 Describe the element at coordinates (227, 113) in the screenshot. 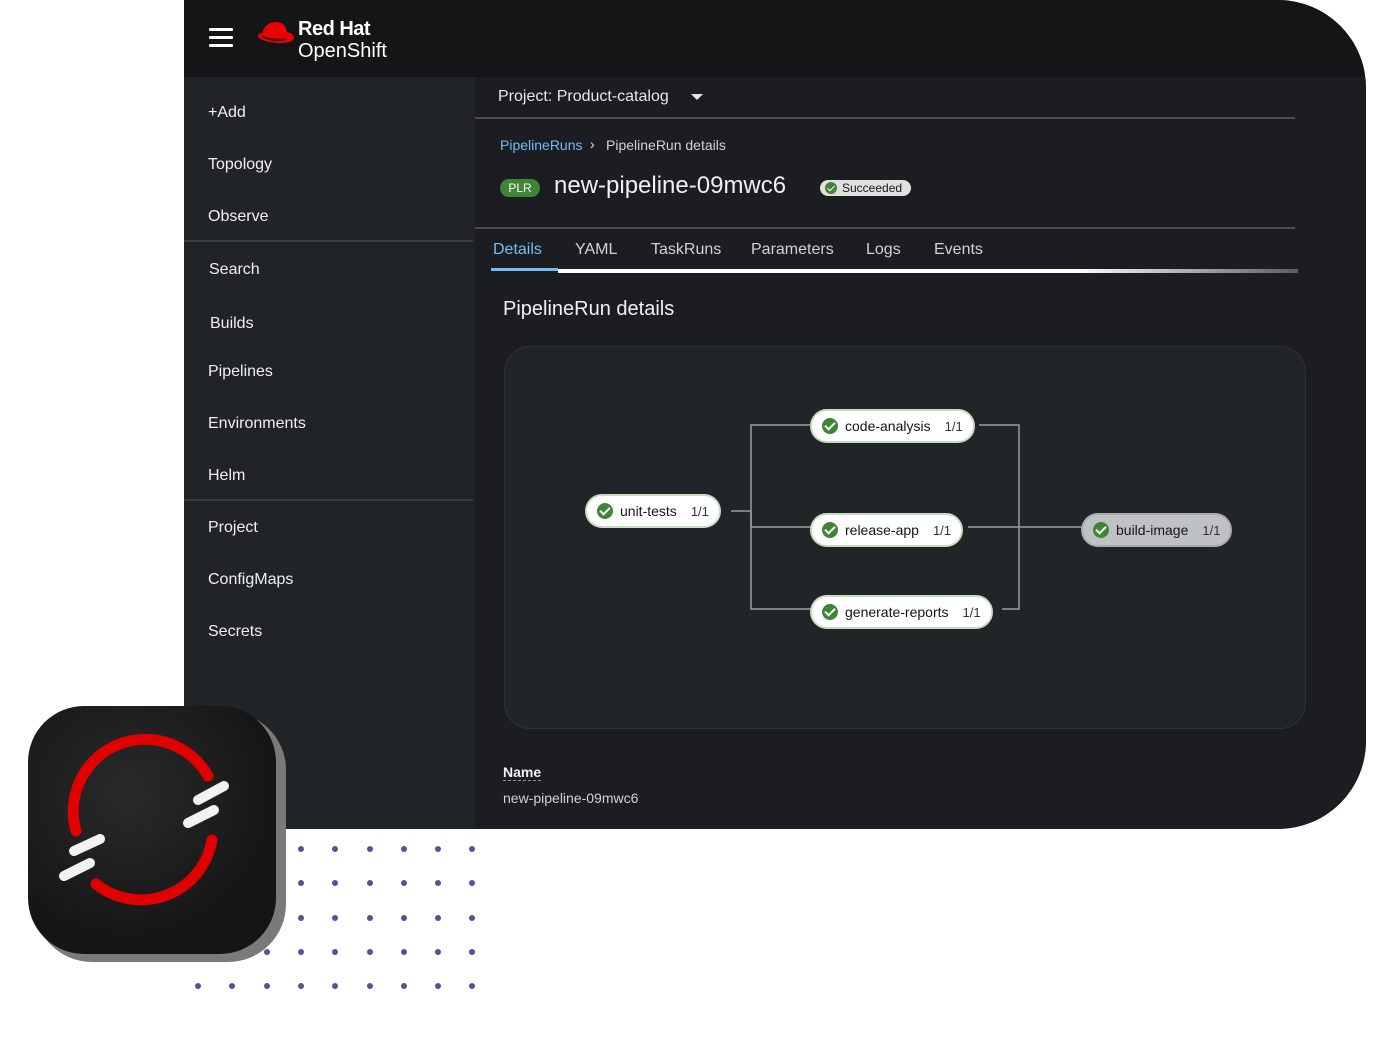

I see `sidebar-item-add: +Add` at that location.